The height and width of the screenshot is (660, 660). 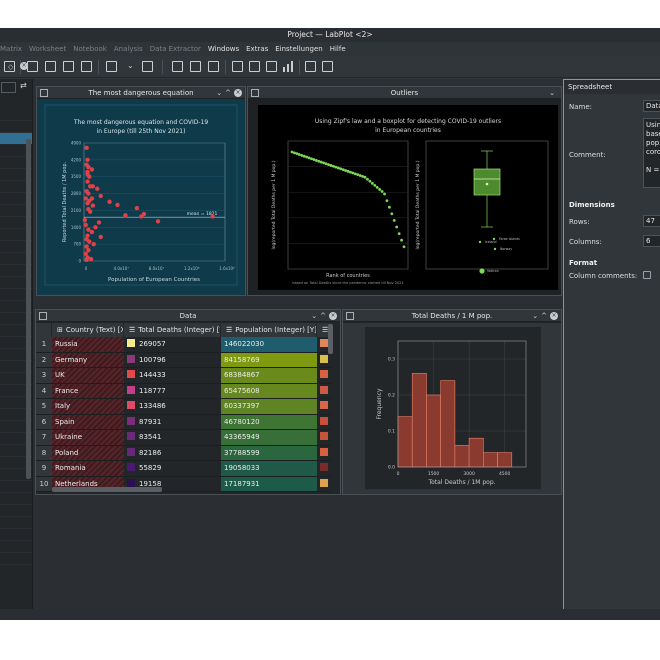 What do you see at coordinates (269, 376) in the screenshot?
I see `population-cell: 68384867` at bounding box center [269, 376].